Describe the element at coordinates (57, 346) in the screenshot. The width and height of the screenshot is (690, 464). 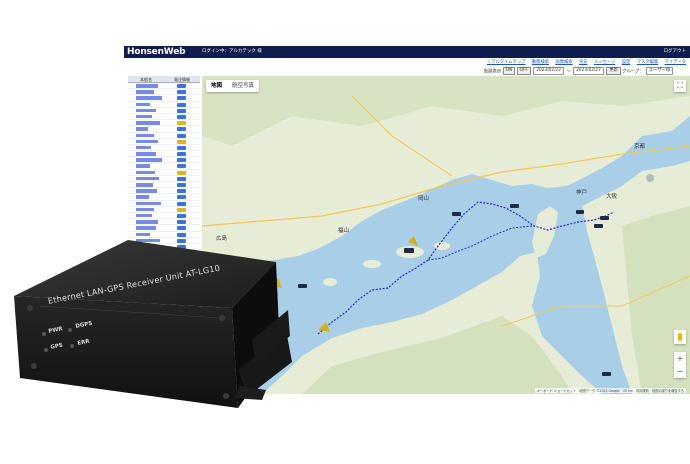
I see `led-gps-label: GPS` at that location.